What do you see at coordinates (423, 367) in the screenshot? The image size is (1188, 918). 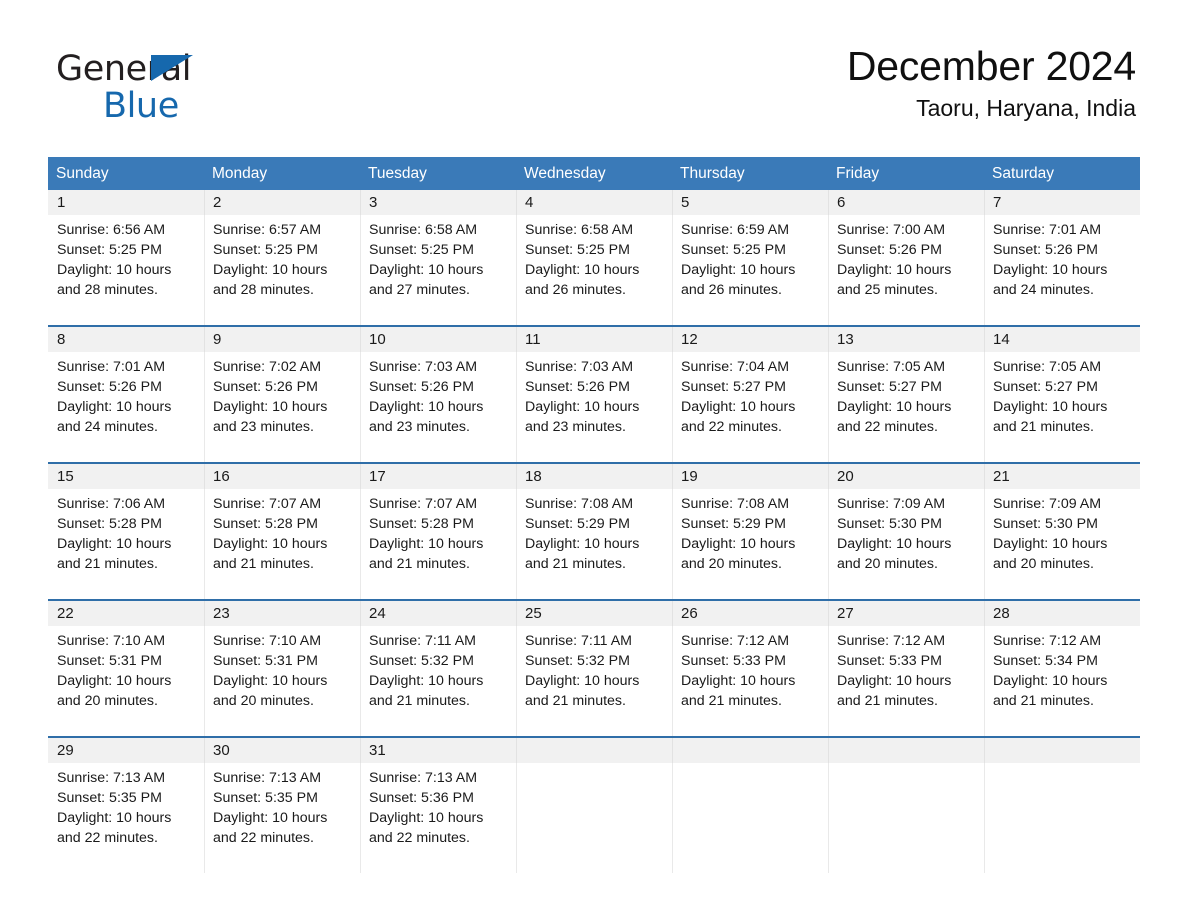 I see `sunrise-text: Sunrise: 7:03 AM` at bounding box center [423, 367].